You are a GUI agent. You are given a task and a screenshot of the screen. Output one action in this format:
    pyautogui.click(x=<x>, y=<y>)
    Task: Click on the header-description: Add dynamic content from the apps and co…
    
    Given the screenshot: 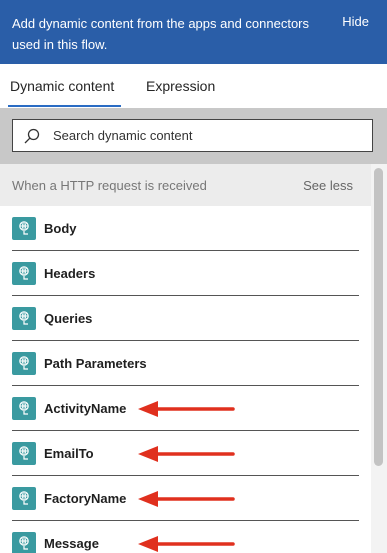 What is the action you would take?
    pyautogui.click(x=161, y=34)
    